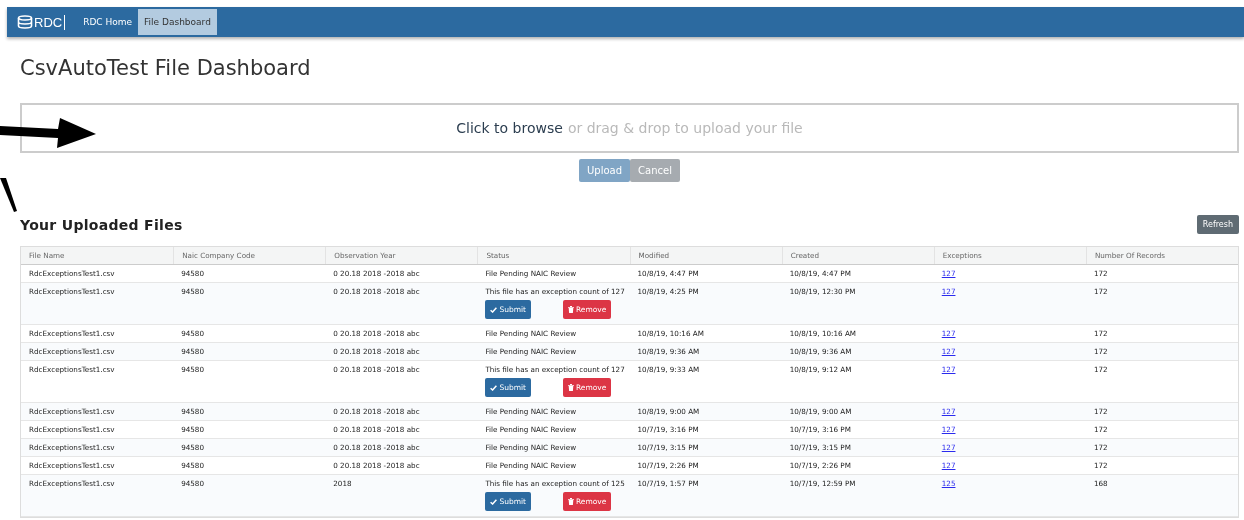 The width and height of the screenshot is (1244, 520). Describe the element at coordinates (177, 22) in the screenshot. I see `nav-link: File Dashboard` at that location.